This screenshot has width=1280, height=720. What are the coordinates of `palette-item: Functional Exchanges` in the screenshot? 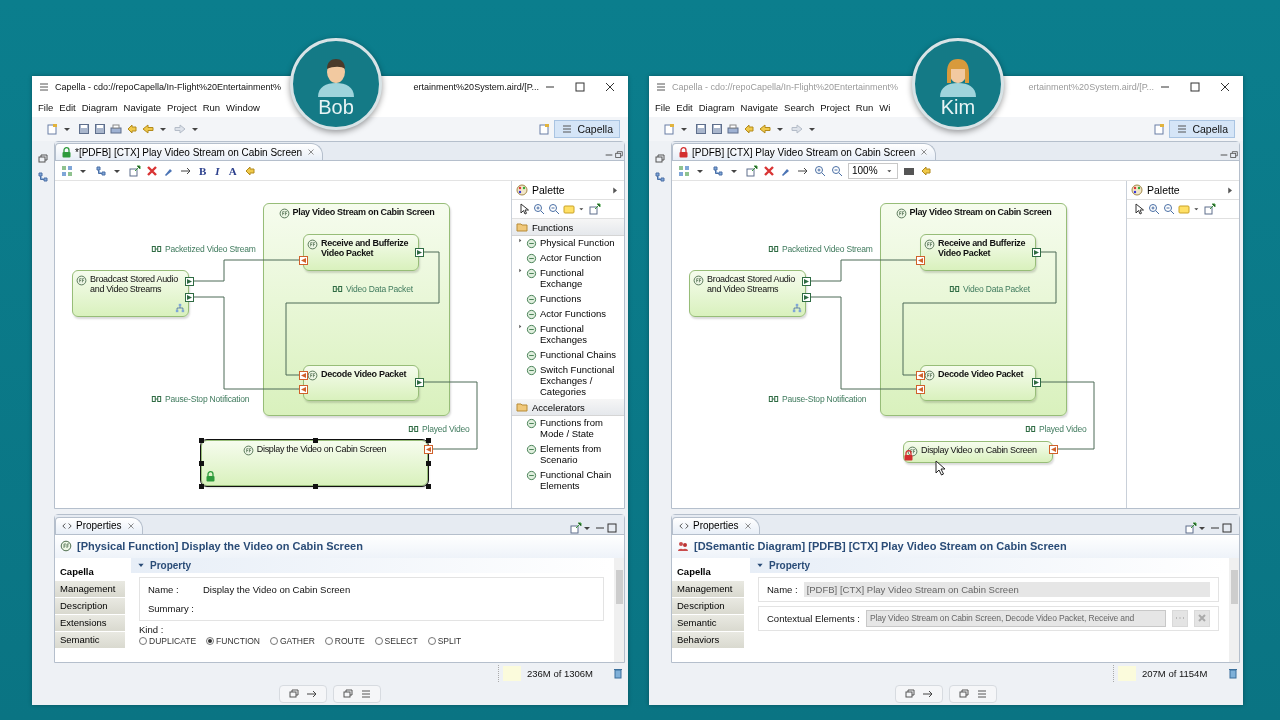 It's located at (568, 334).